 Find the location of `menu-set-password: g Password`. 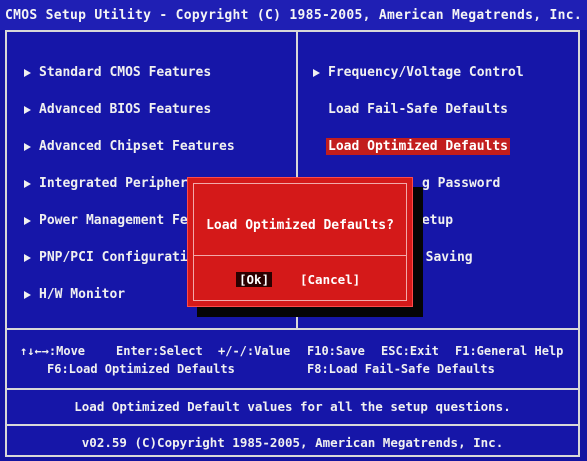

menu-set-password: g Password is located at coordinates (461, 183).